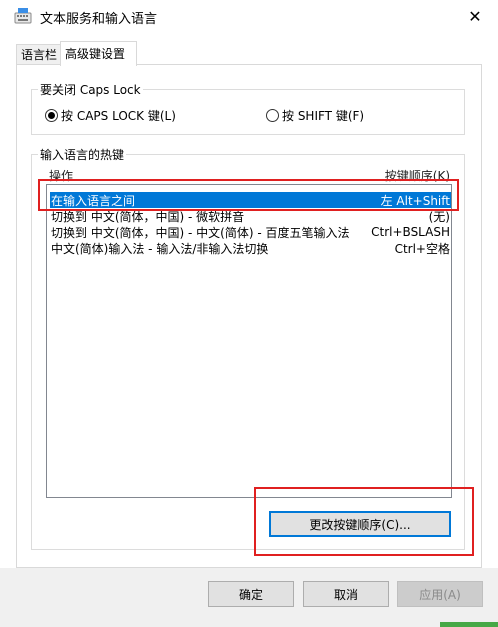  I want to click on list-item: 在输入语言之间 左 Alt+Shift, so click(250, 200).